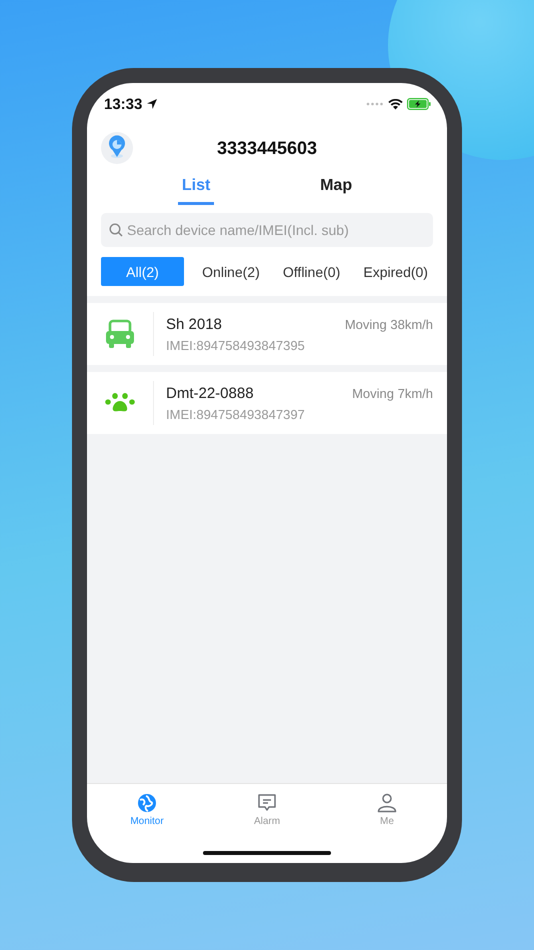 This screenshot has height=950, width=534. Describe the element at coordinates (388, 324) in the screenshot. I see `device-status: Moving 38km/h` at that location.